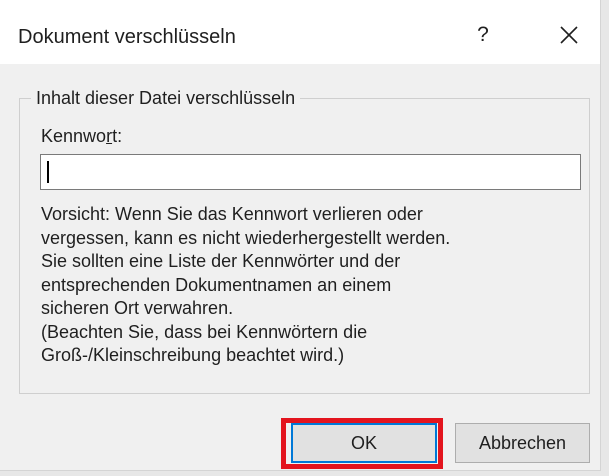 This screenshot has width=609, height=476. What do you see at coordinates (522, 443) in the screenshot?
I see `cancel-button: Abbrechen` at bounding box center [522, 443].